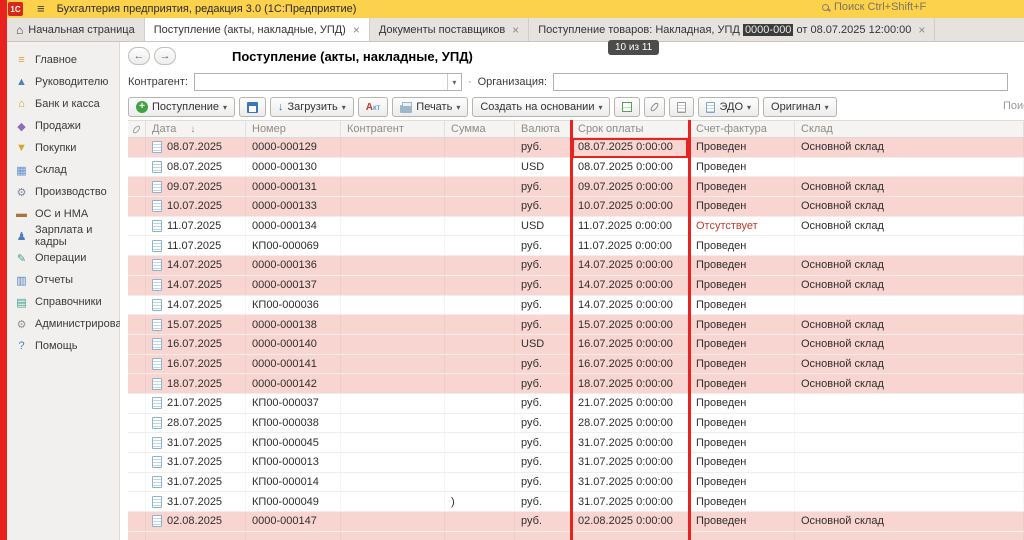  I want to click on date-value: 16.07.2025, so click(195, 344).